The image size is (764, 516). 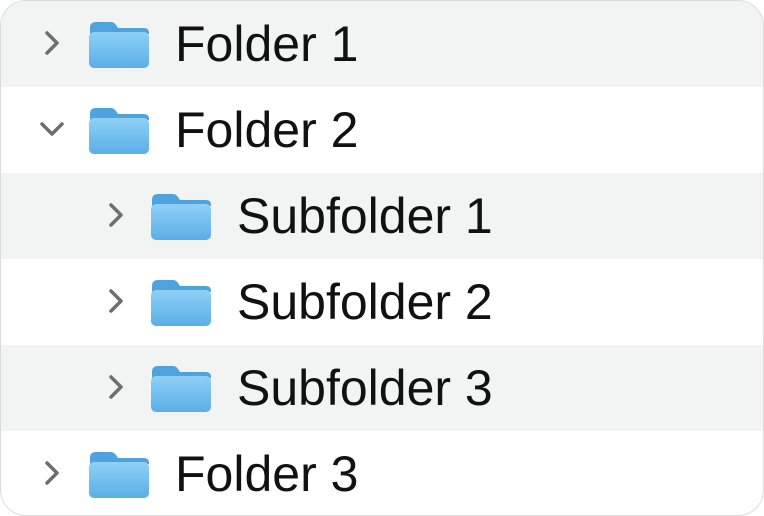 I want to click on tree-row-label: Subfolder 1, so click(x=365, y=216).